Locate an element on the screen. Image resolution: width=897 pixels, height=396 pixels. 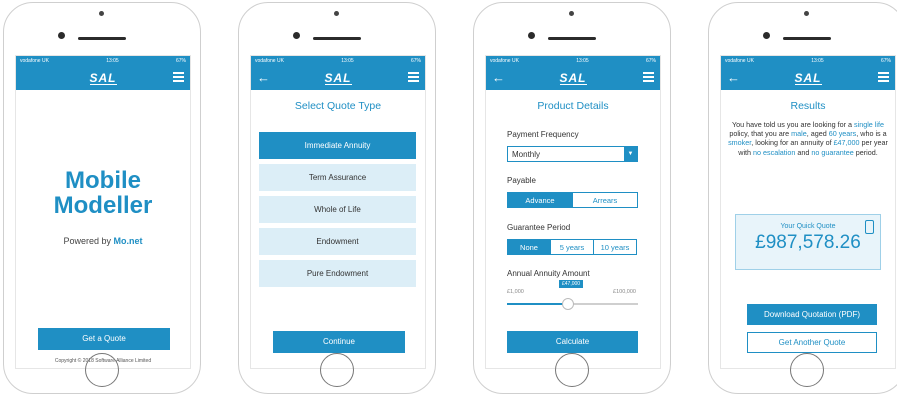
quote-type-option: Immediate Annuity is located at coordinates (337, 145).